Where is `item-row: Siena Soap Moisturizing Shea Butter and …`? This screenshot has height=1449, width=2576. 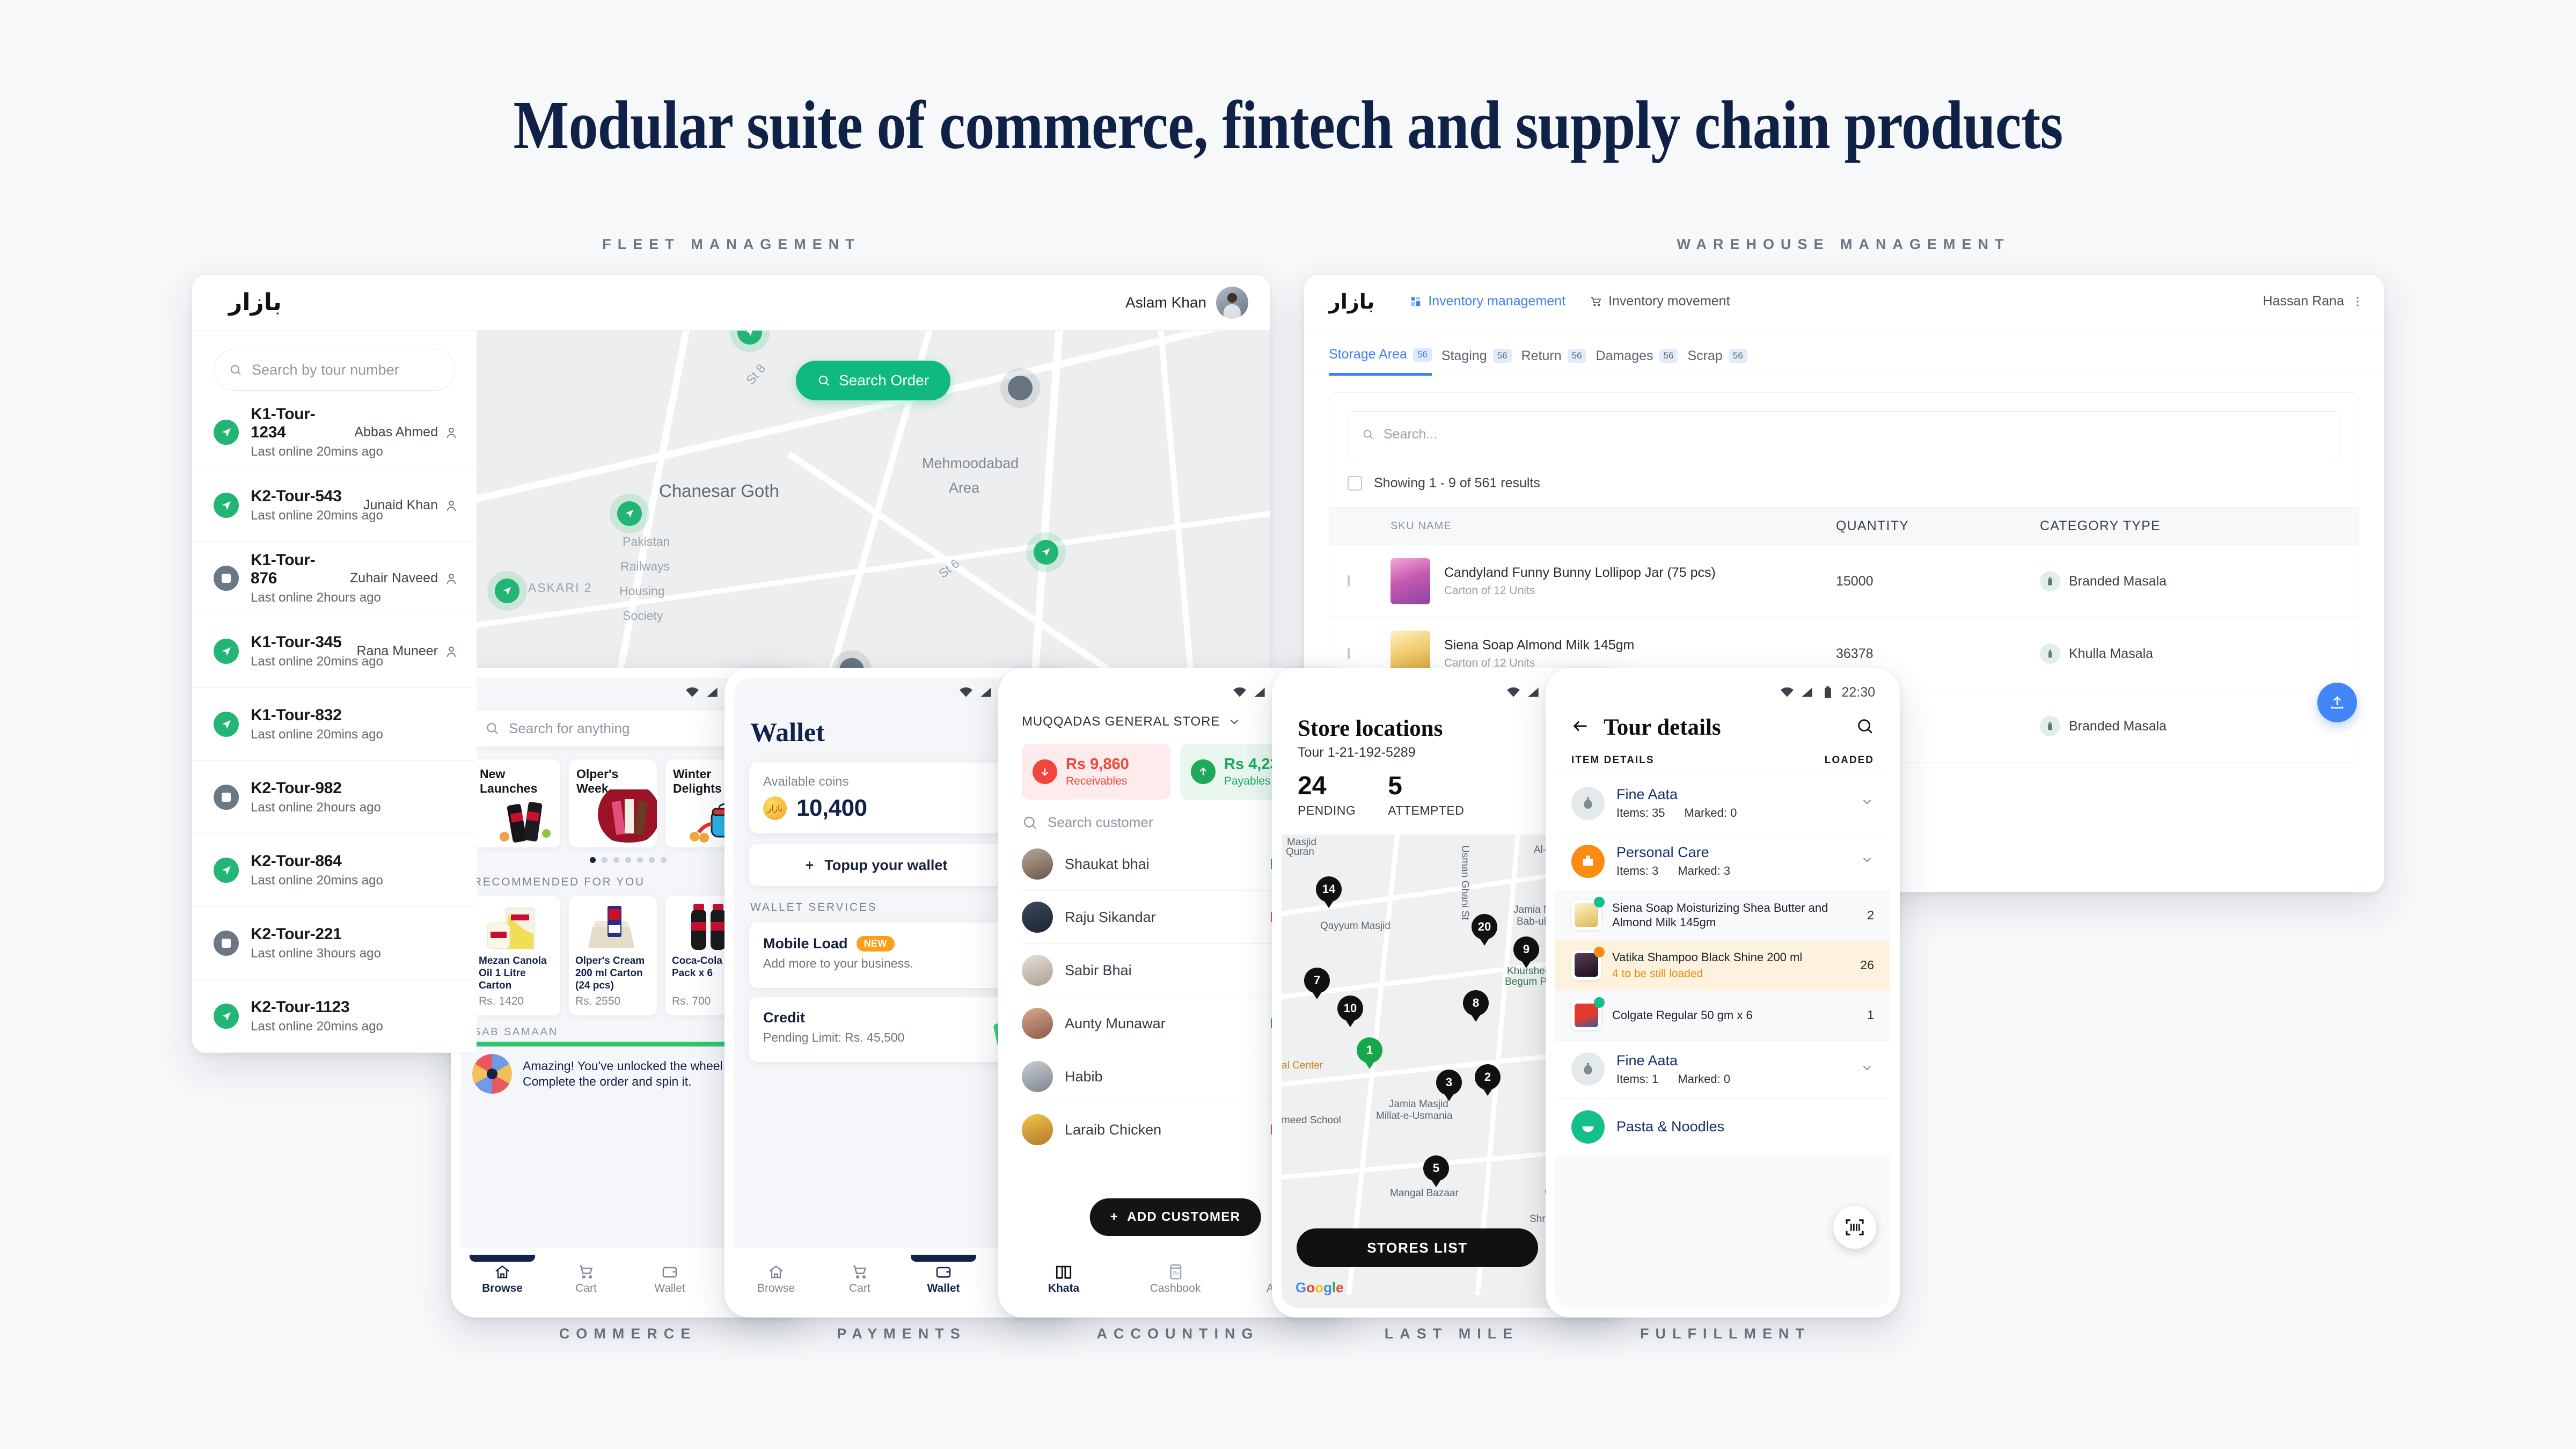 item-row: Siena Soap Moisturizing Shea Butter and … is located at coordinates (1722, 915).